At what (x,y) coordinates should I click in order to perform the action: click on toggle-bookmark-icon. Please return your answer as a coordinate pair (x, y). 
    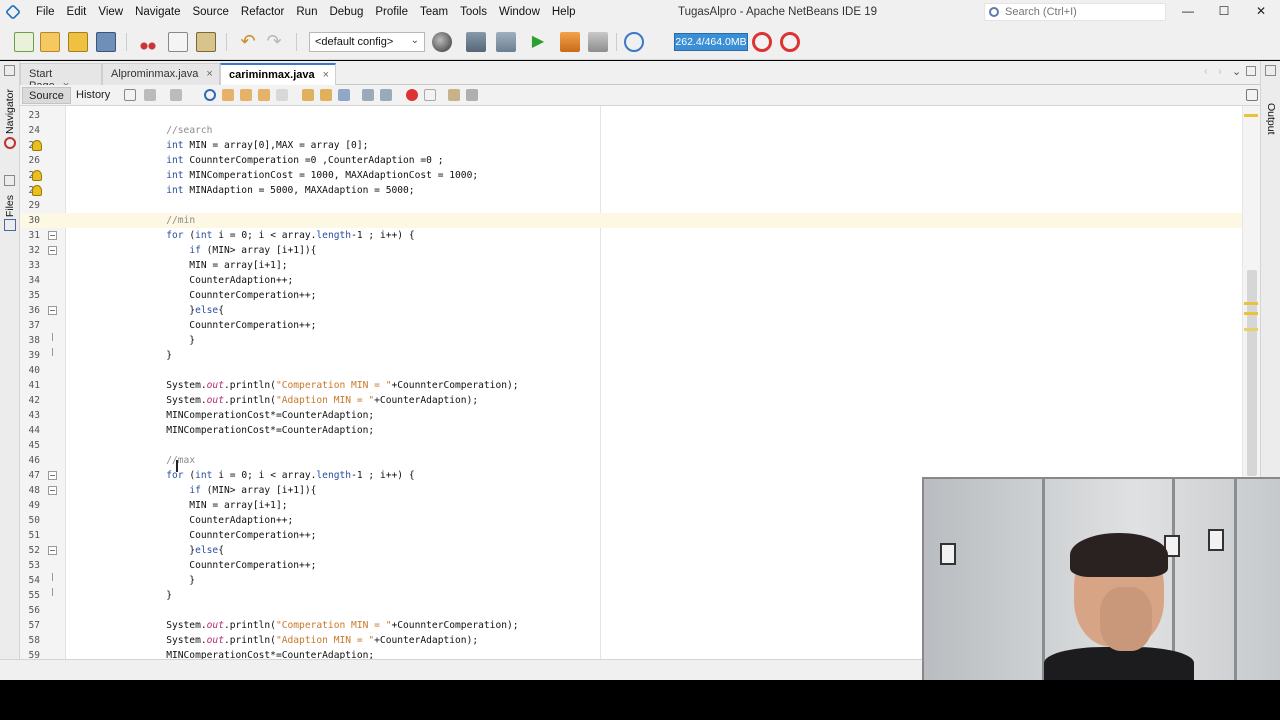
    Looking at the image, I should click on (344, 95).